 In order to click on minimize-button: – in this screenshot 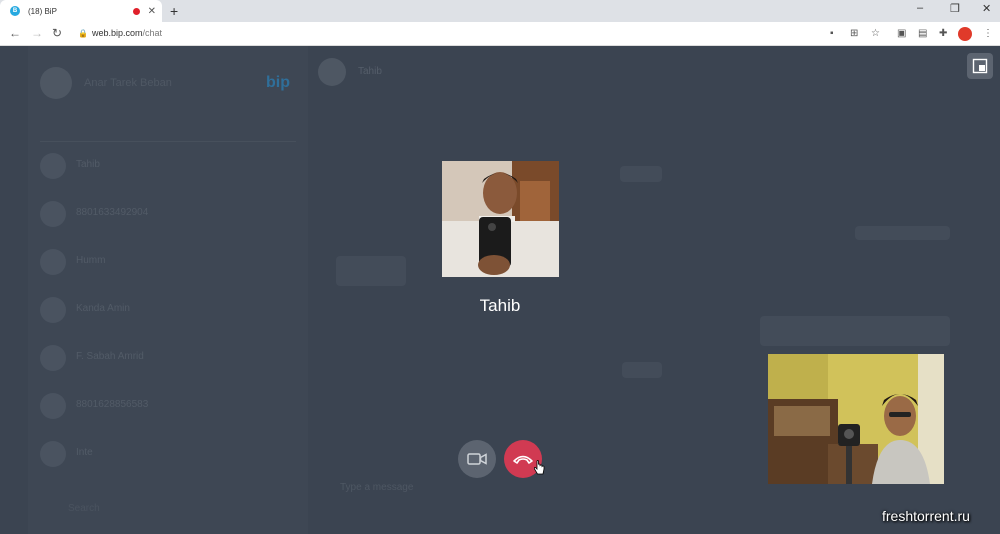, I will do `click(920, 8)`.